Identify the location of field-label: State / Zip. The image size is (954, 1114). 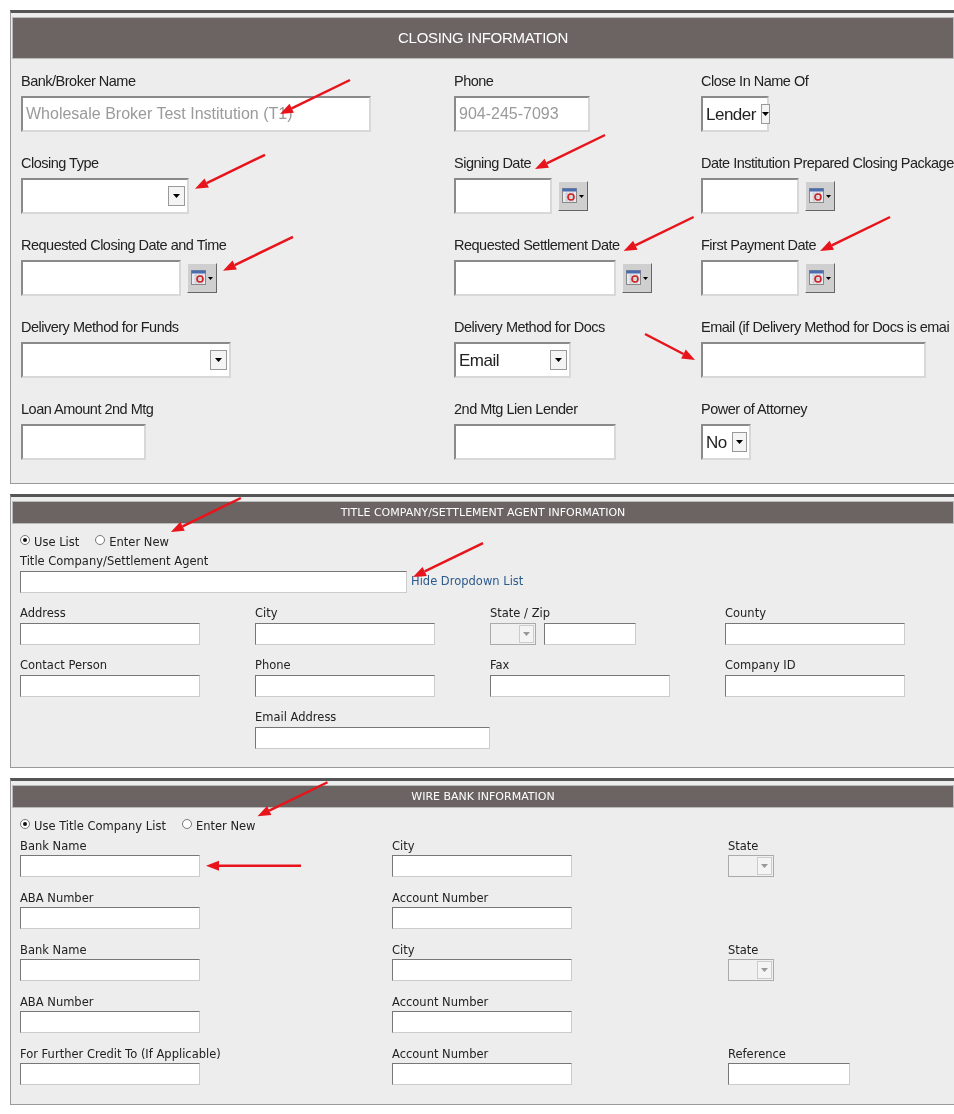
(520, 614).